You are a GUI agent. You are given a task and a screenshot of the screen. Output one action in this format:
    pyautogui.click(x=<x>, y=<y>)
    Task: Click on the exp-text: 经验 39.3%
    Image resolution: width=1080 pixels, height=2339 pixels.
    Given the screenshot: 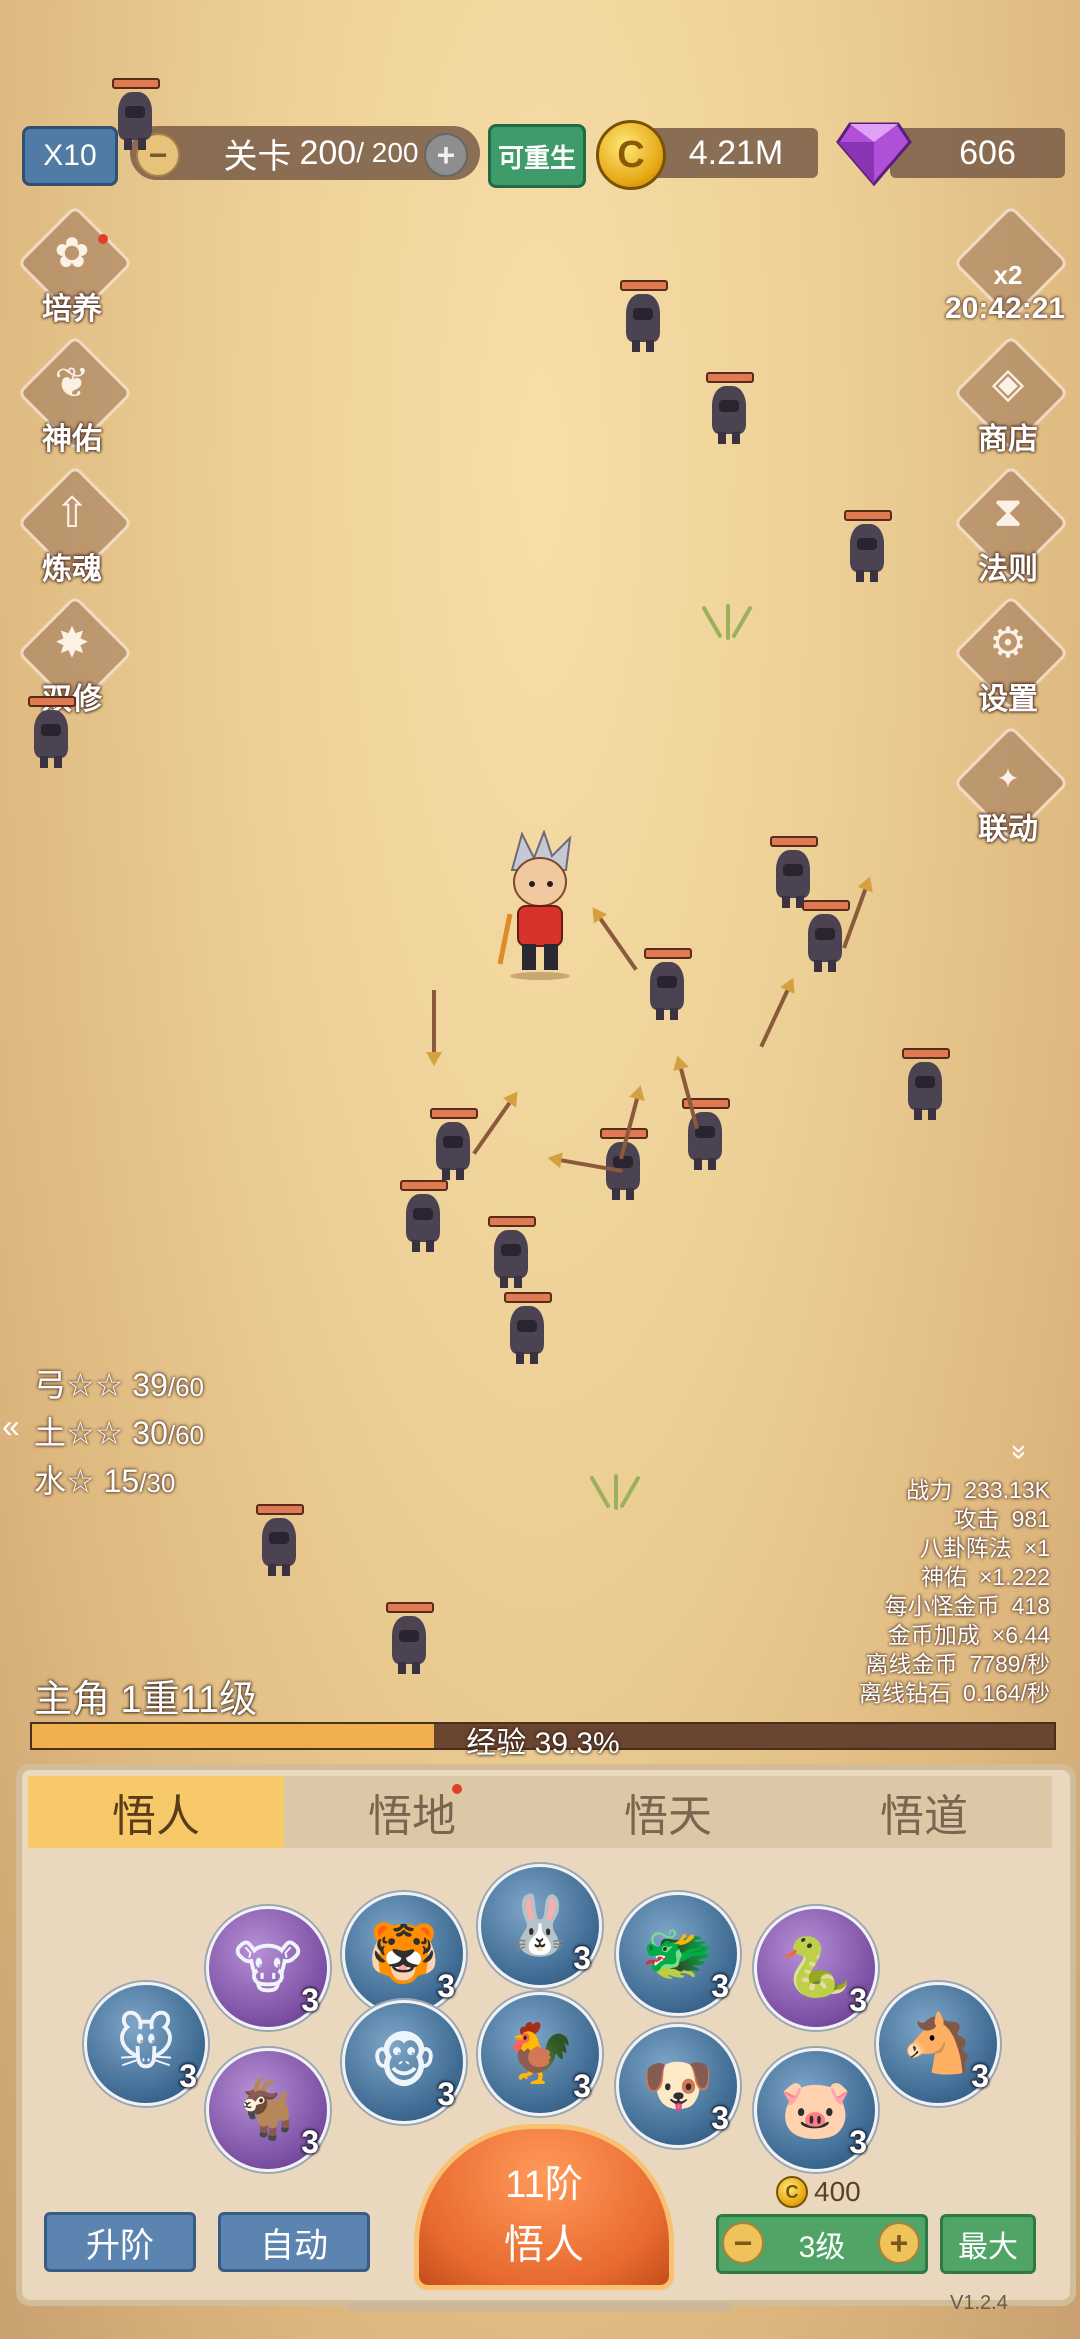 What is the action you would take?
    pyautogui.click(x=543, y=1743)
    